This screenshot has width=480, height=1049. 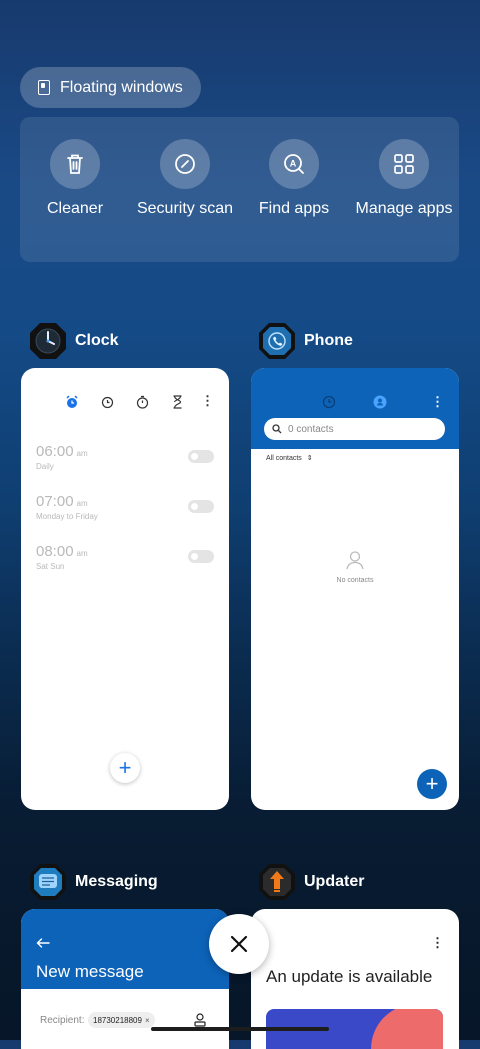 What do you see at coordinates (404, 164) in the screenshot?
I see `grid-icon` at bounding box center [404, 164].